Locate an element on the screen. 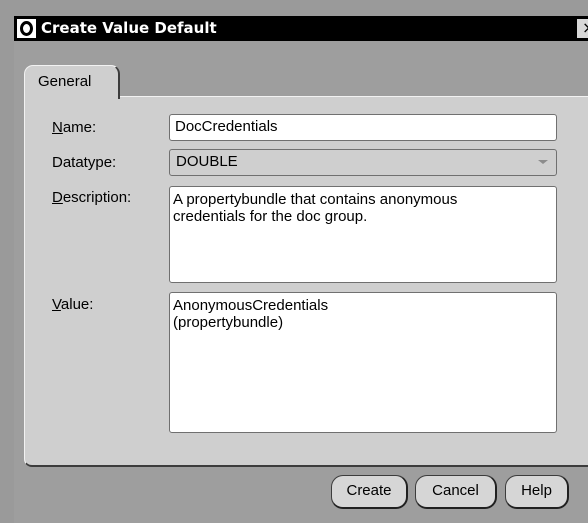  description-label: Description: is located at coordinates (92, 197).